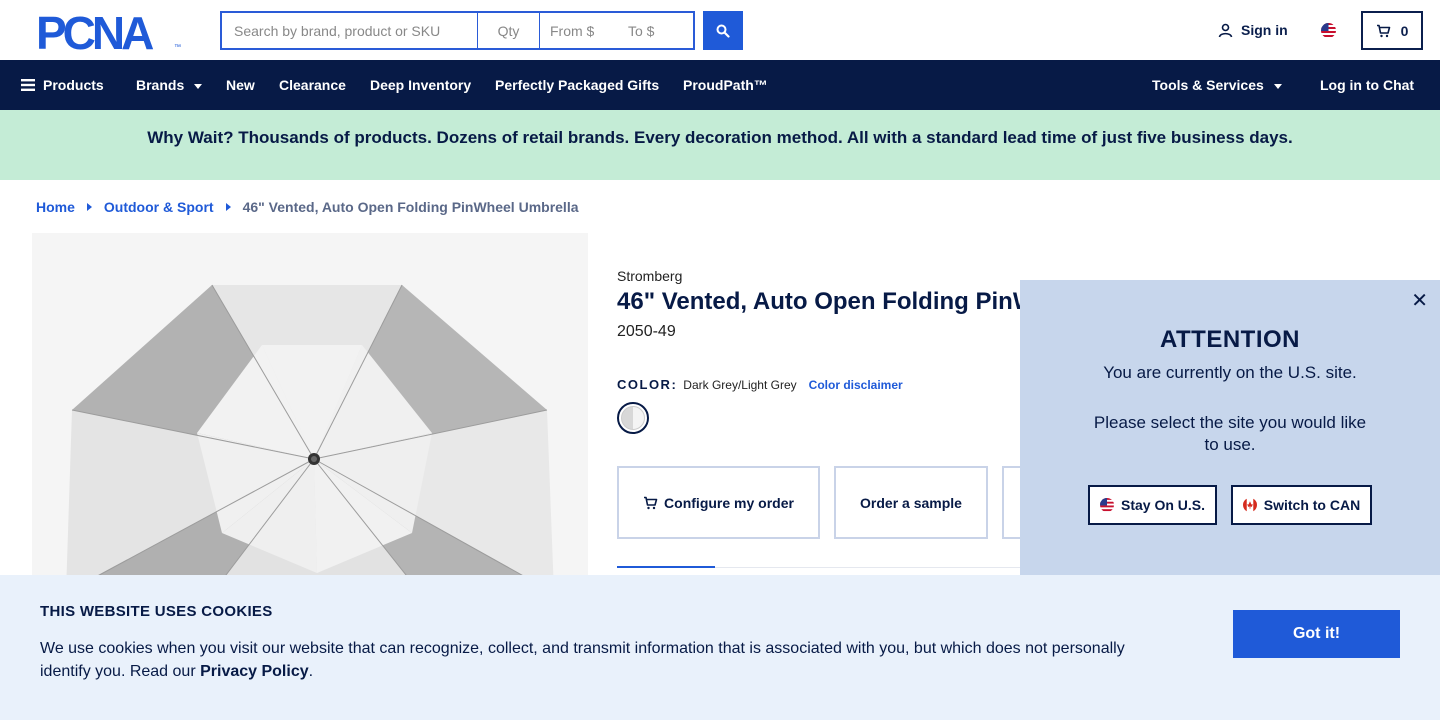  I want to click on search-icon, so click(723, 31).